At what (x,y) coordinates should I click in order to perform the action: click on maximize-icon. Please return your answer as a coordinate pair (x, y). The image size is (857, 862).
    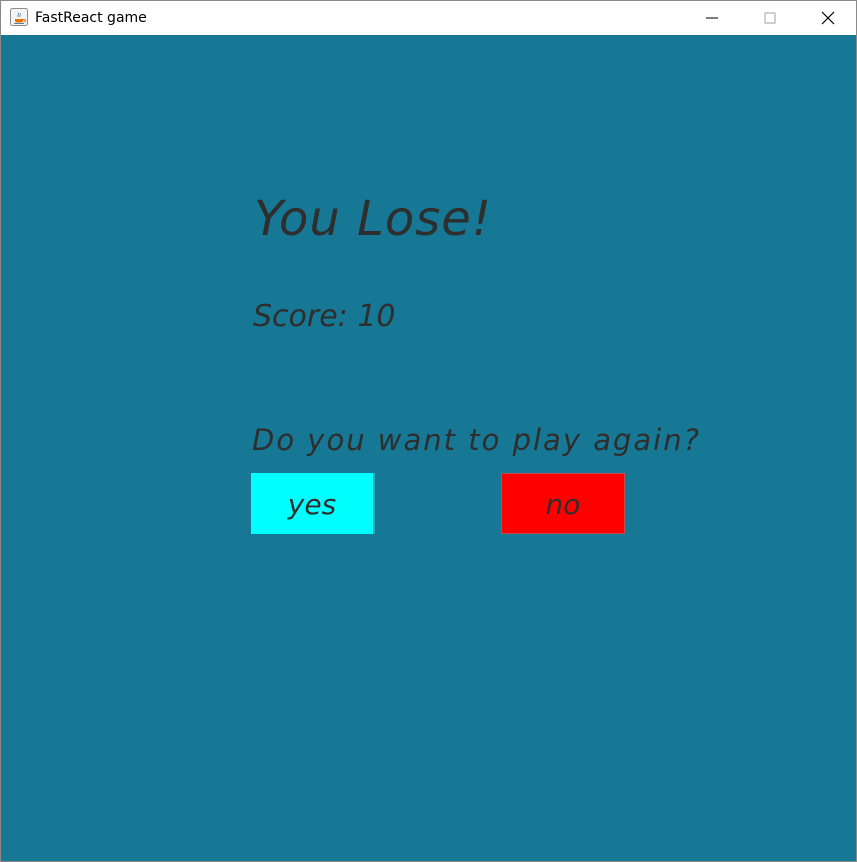
    Looking at the image, I should click on (770, 18).